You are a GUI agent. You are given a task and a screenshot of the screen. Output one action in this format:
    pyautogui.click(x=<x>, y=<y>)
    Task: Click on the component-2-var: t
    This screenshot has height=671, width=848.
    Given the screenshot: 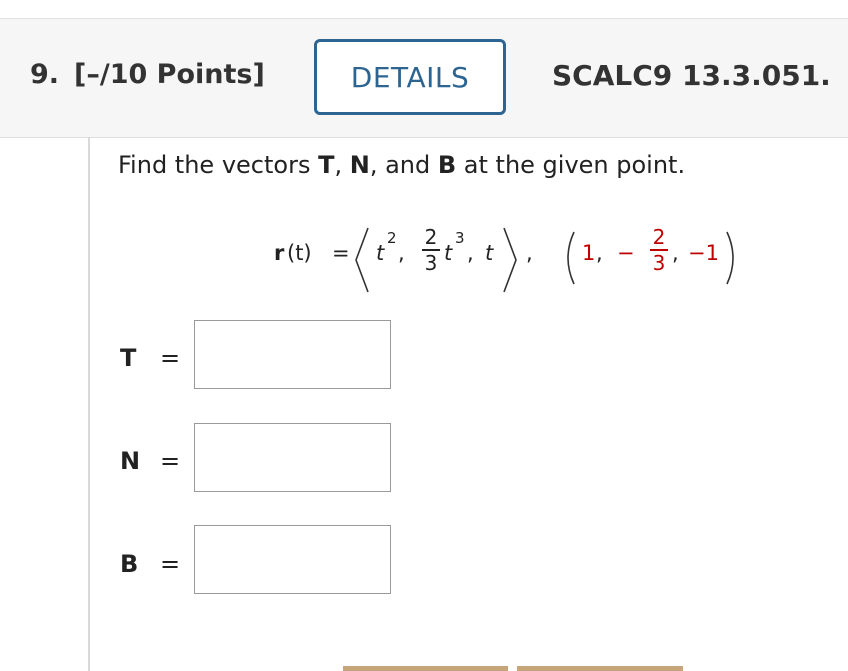 What is the action you would take?
    pyautogui.click(x=448, y=253)
    